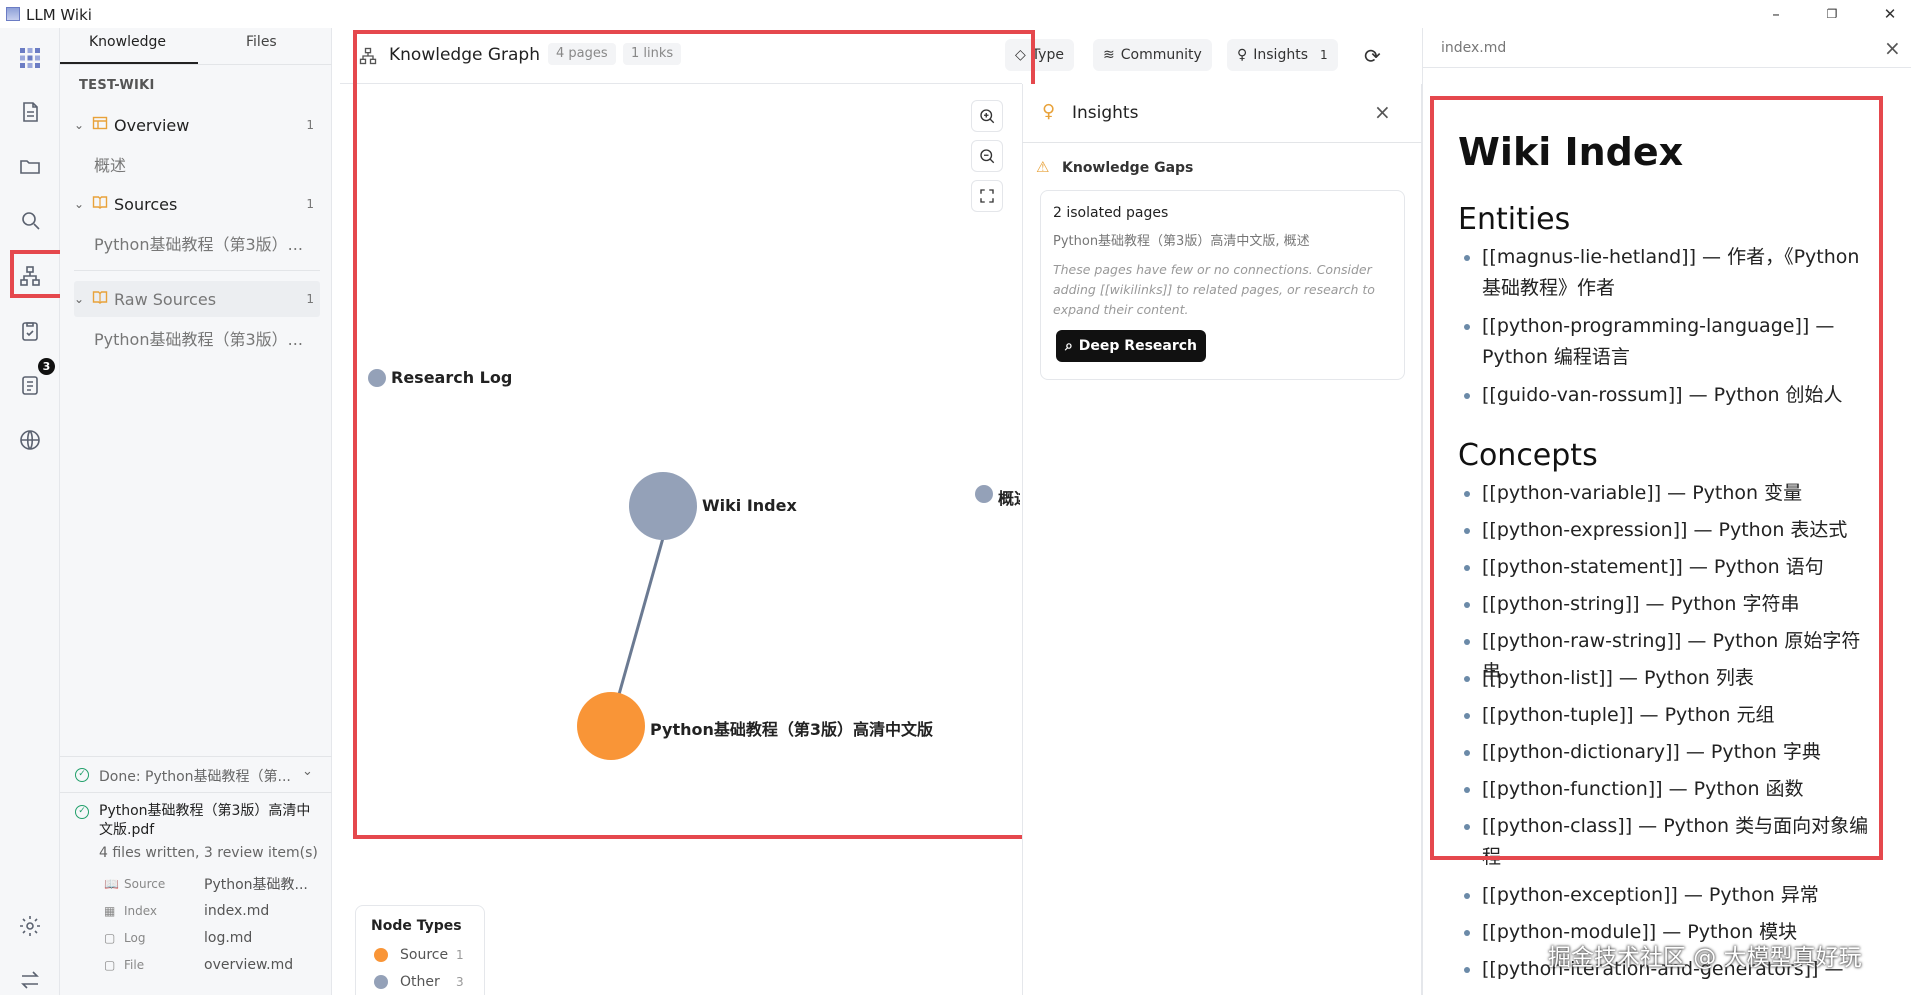  What do you see at coordinates (111, 884) in the screenshot?
I see `book-icon: 📖` at bounding box center [111, 884].